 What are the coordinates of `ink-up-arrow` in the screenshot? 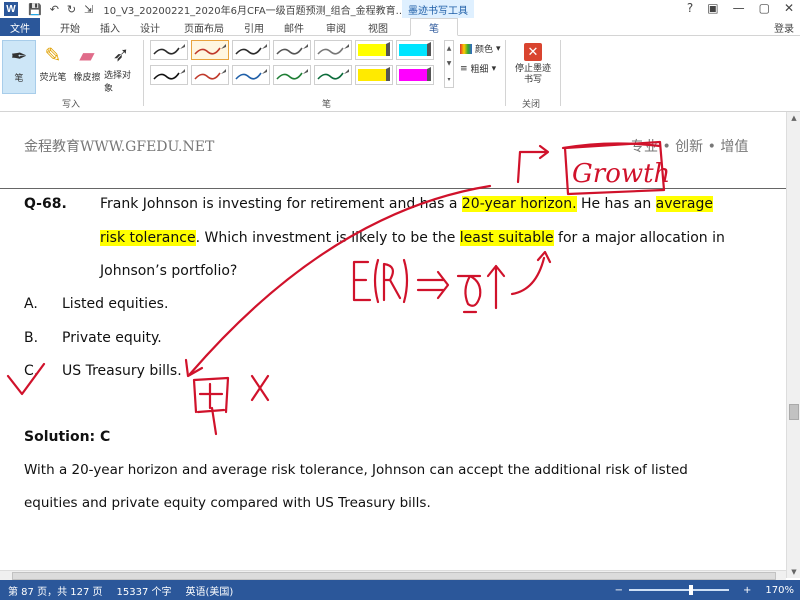 It's located at (496, 287).